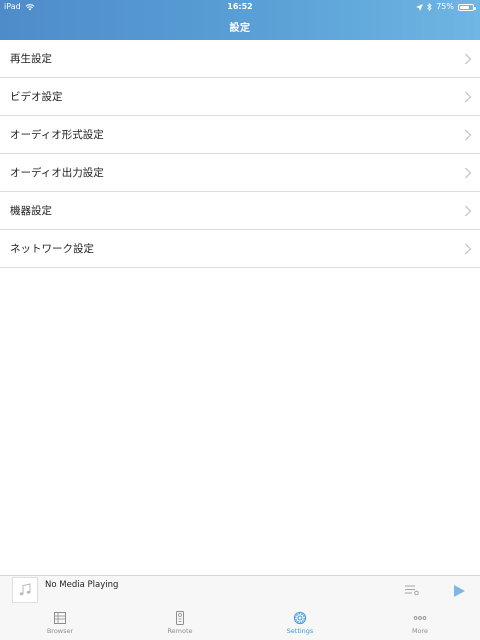  Describe the element at coordinates (459, 591) in the screenshot. I see `play-icon` at that location.